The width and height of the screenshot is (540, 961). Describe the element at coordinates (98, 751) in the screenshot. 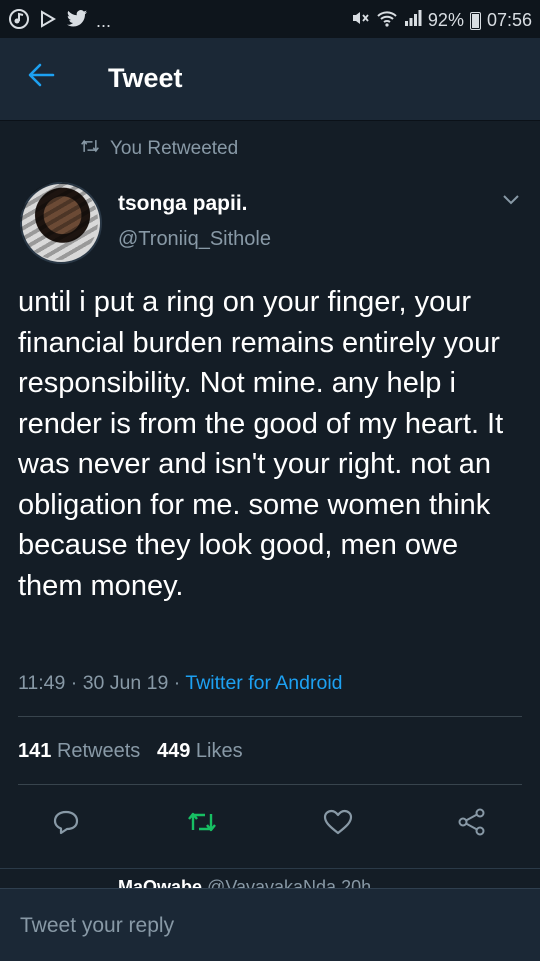

I see `retweets-label: Retweets` at that location.